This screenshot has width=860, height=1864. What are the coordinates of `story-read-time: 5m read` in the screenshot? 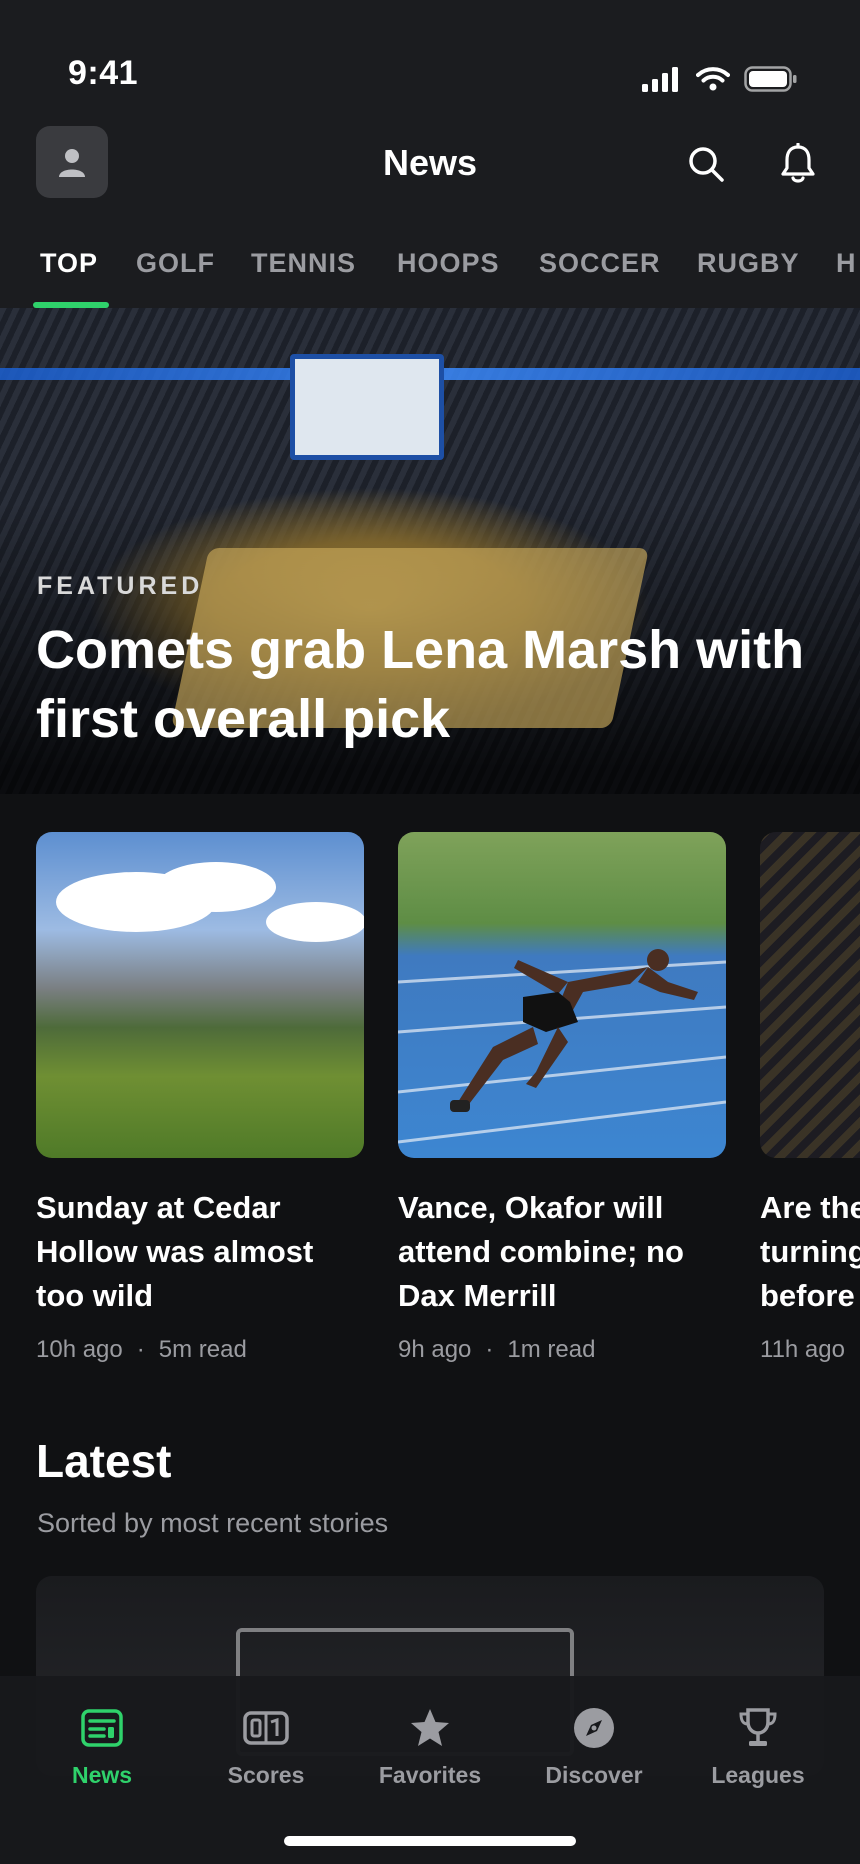 It's located at (202, 1349).